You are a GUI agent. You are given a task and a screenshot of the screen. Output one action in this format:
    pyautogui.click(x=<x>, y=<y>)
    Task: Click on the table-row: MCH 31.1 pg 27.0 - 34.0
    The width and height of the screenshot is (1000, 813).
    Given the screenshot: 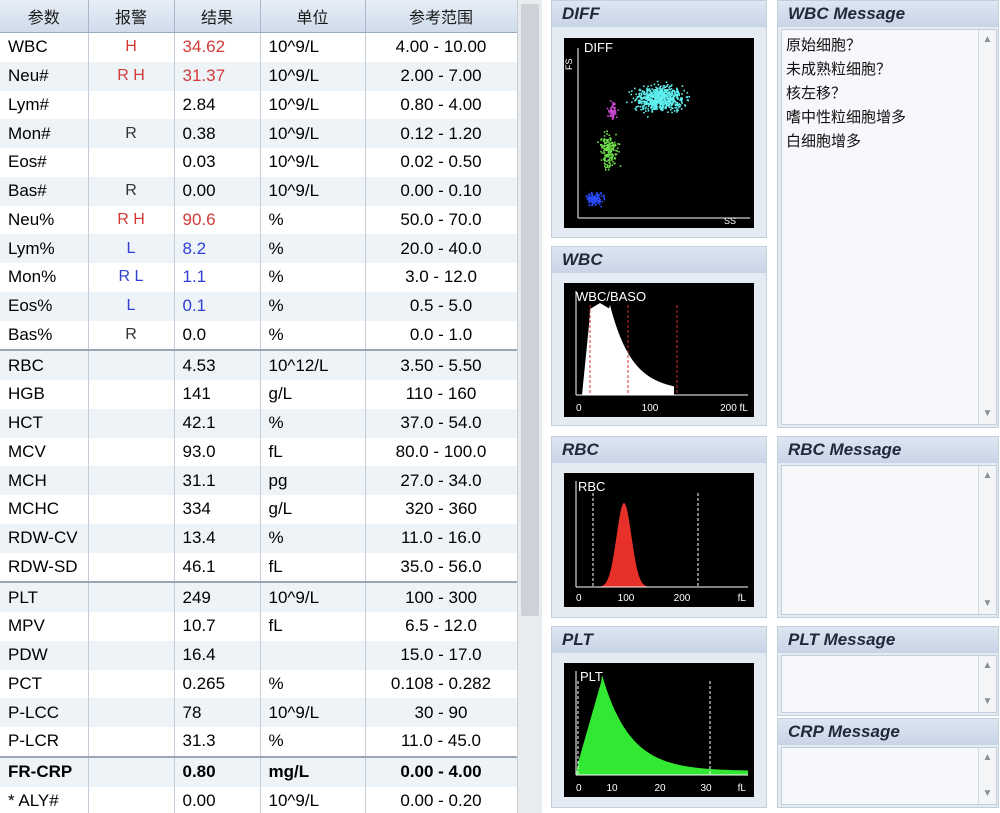 What is the action you would take?
    pyautogui.click(x=258, y=480)
    